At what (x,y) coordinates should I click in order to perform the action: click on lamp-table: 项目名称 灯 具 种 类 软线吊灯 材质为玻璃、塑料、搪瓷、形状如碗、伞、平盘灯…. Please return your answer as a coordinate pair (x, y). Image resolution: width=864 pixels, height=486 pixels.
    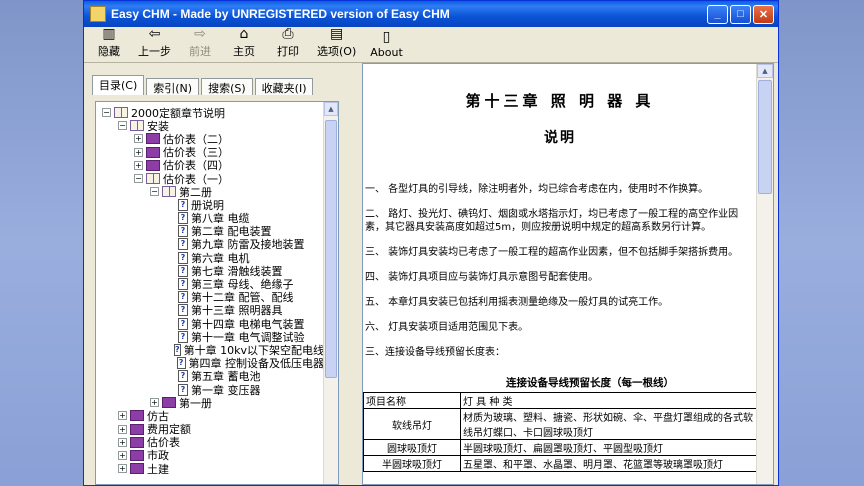
    Looking at the image, I should click on (561, 432).